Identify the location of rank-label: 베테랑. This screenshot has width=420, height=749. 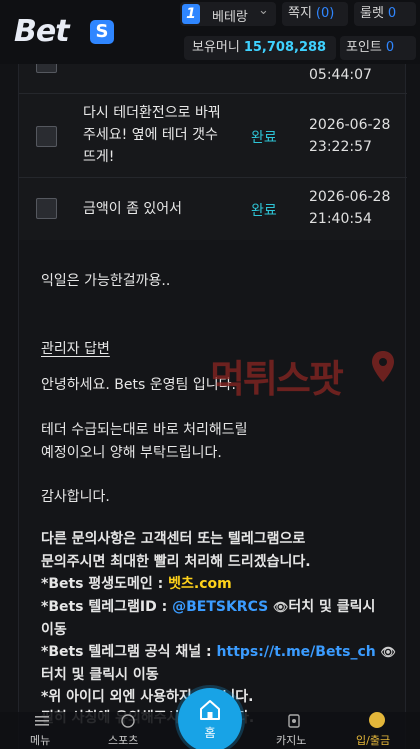
(230, 17).